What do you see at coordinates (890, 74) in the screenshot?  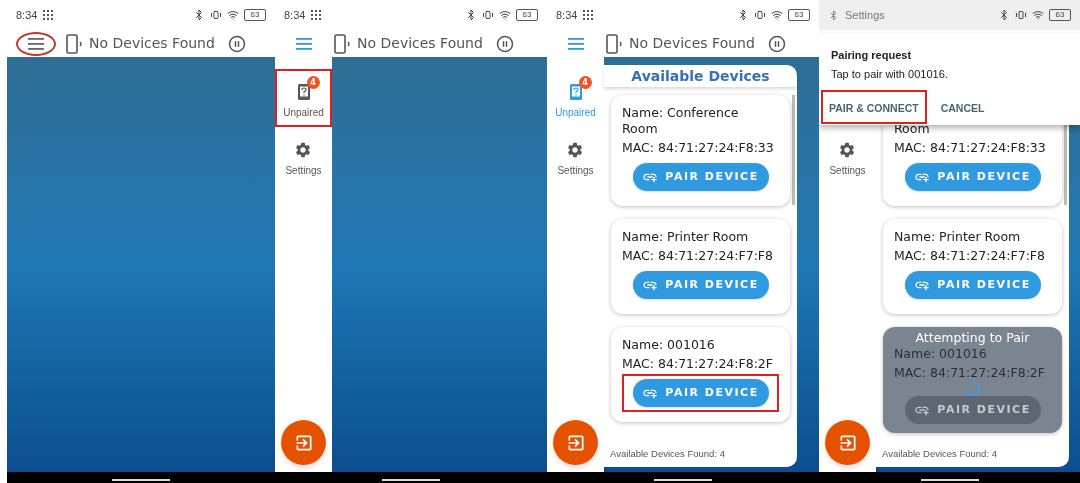 I see `dialog-message: Tap to pair with 001016.` at bounding box center [890, 74].